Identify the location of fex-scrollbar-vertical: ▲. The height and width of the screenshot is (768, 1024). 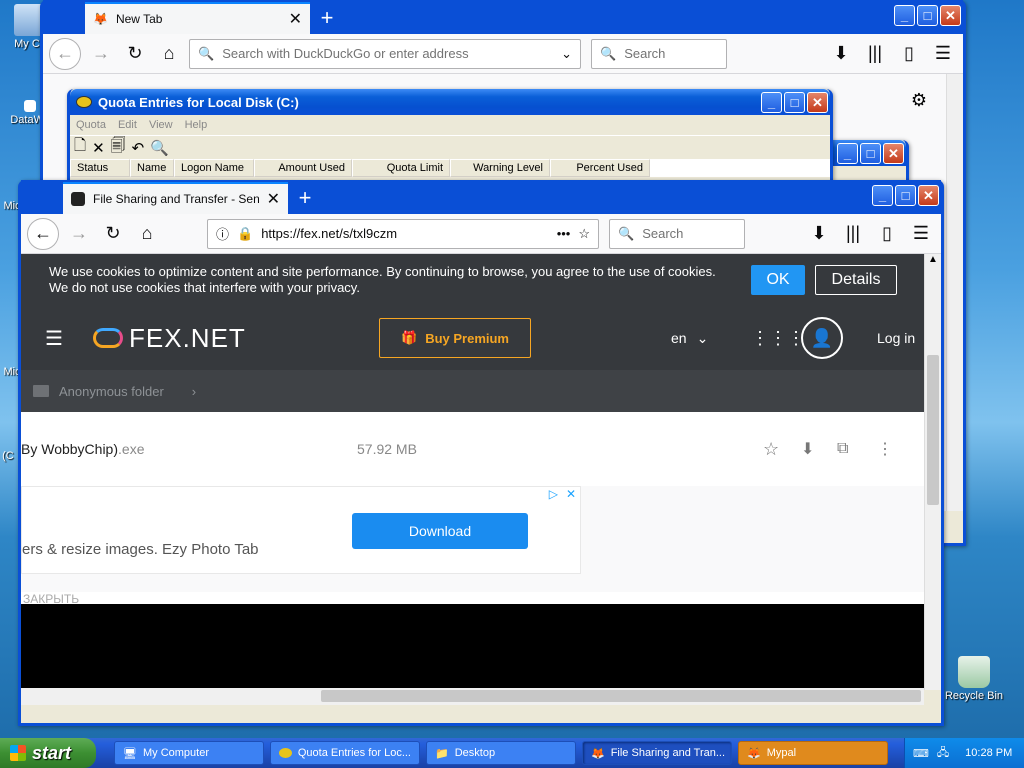
(932, 472).